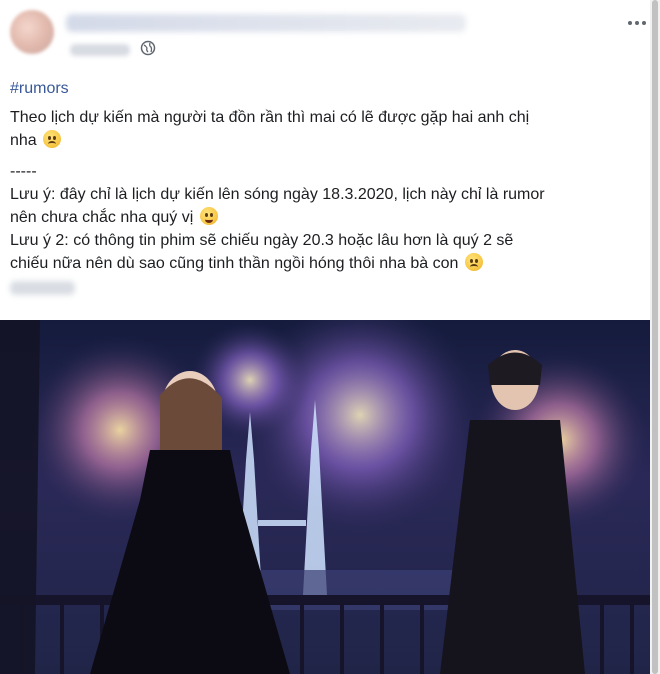  Describe the element at coordinates (148, 48) in the screenshot. I see `globe-icon` at that location.